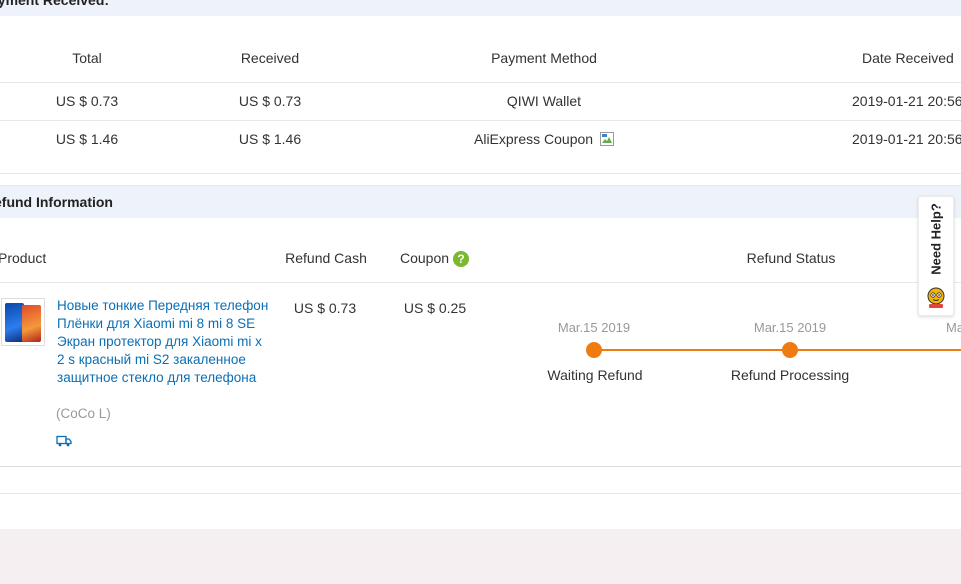  What do you see at coordinates (326, 258) in the screenshot?
I see `col-refund-cash: Refund Cash` at bounding box center [326, 258].